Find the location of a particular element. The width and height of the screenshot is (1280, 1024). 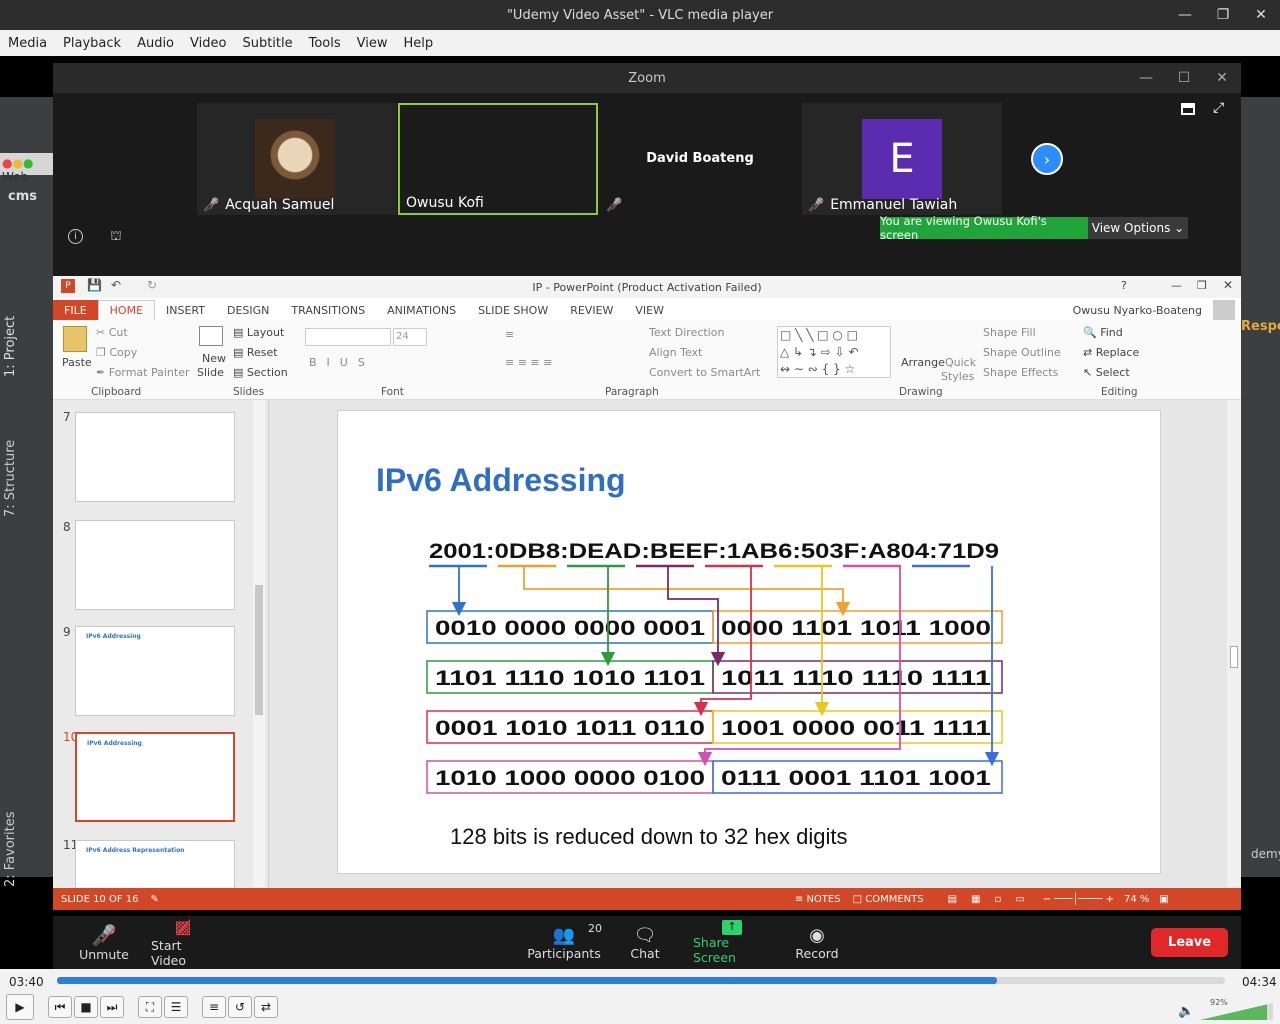

menu-playback: Playback is located at coordinates (92, 43).